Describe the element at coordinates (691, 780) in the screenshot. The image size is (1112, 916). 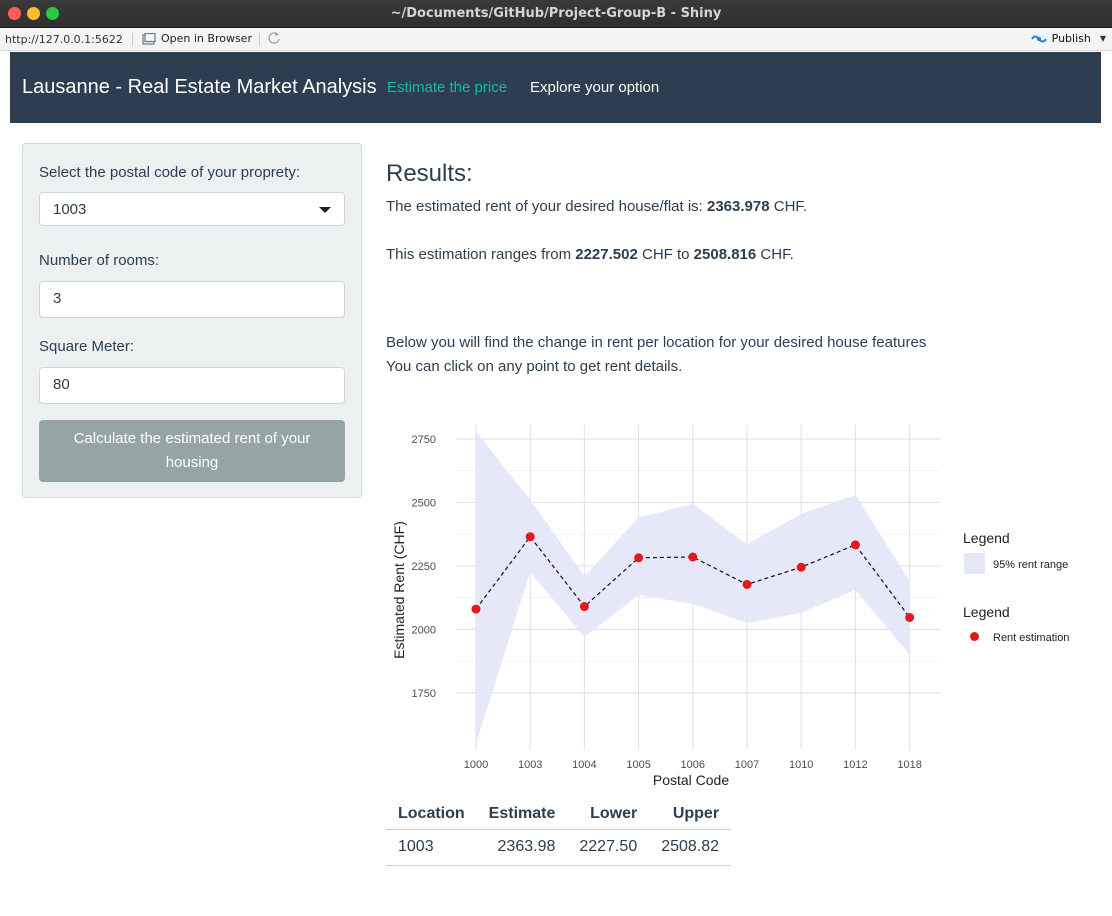
I see `x-axis-title: Postal Code` at that location.